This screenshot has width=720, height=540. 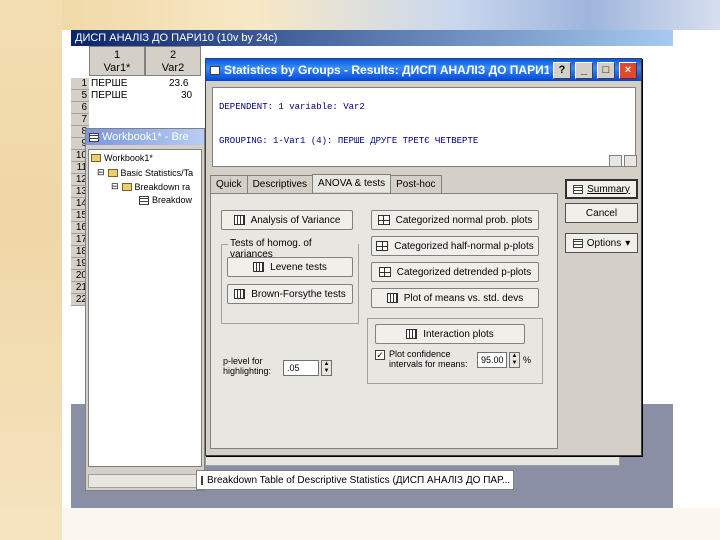 What do you see at coordinates (464, 246) in the screenshot?
I see `button-label: Categorized half-normal p-plots` at bounding box center [464, 246].